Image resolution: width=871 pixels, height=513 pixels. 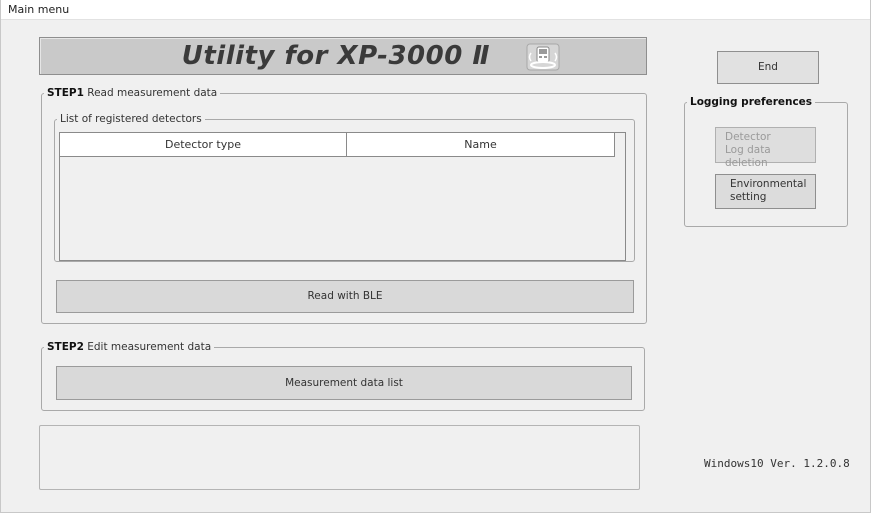 What do you see at coordinates (131, 119) in the screenshot?
I see `registered-detectors-legend: List of registered detectors` at bounding box center [131, 119].